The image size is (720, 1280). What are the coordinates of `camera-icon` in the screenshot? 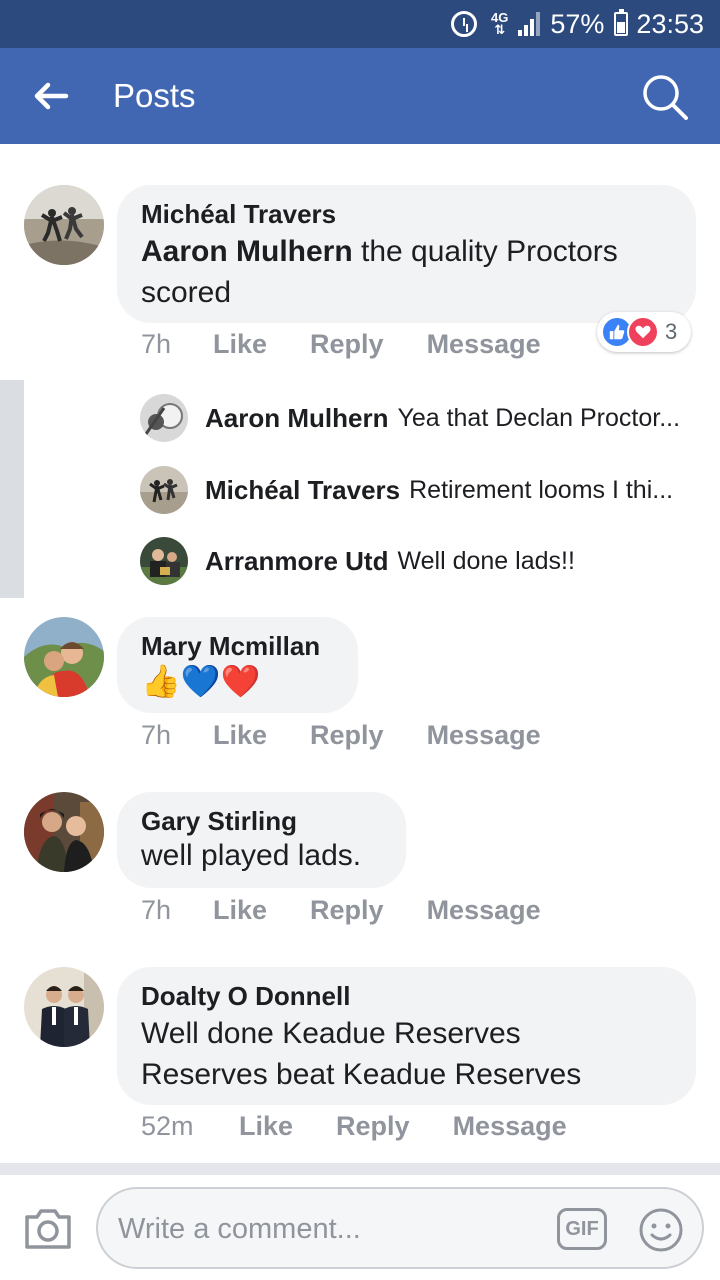 It's located at (48, 1229).